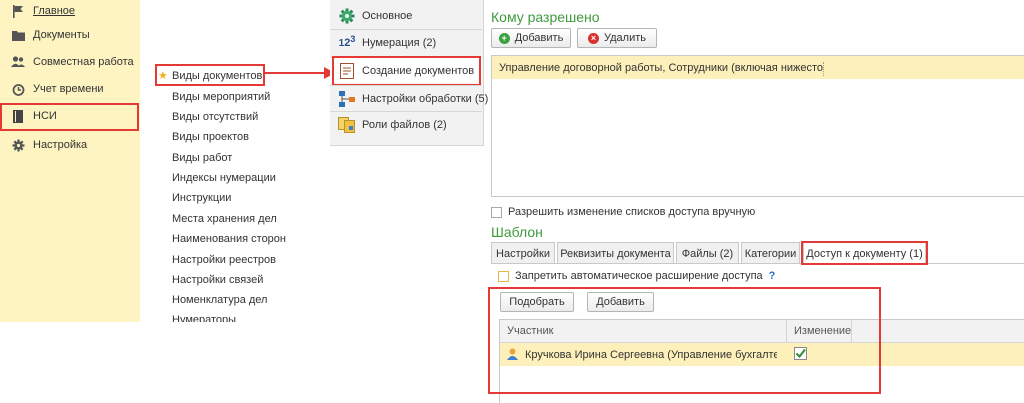  I want to click on add-allowed-button: + Добавить, so click(531, 38).